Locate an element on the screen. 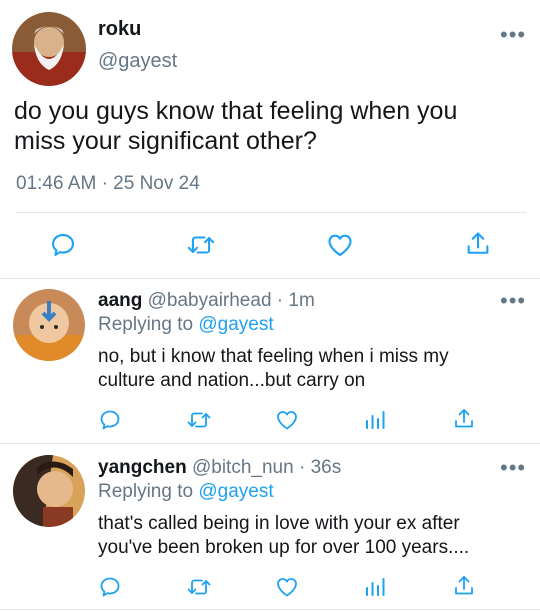 This screenshot has height=611, width=540. reply-header: yangchen @bitch_nun · 36s is located at coordinates (219, 468).